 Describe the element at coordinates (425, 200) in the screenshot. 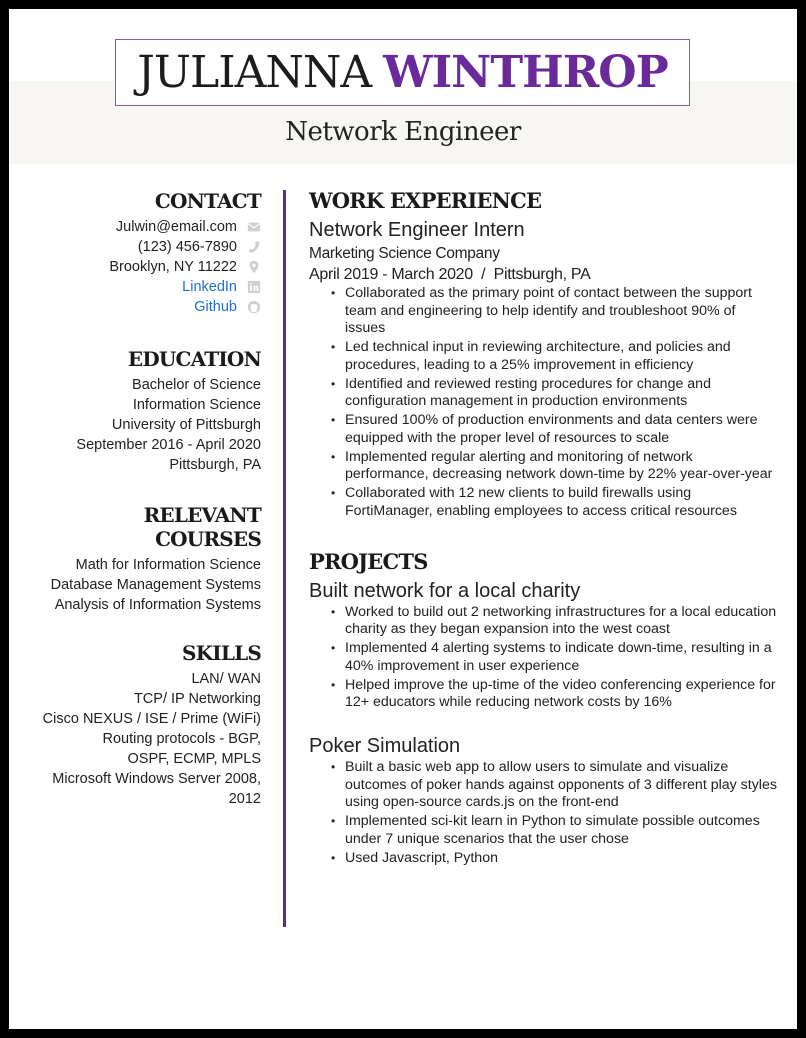

I see `work-heading: WORK EXPERIENCE` at that location.